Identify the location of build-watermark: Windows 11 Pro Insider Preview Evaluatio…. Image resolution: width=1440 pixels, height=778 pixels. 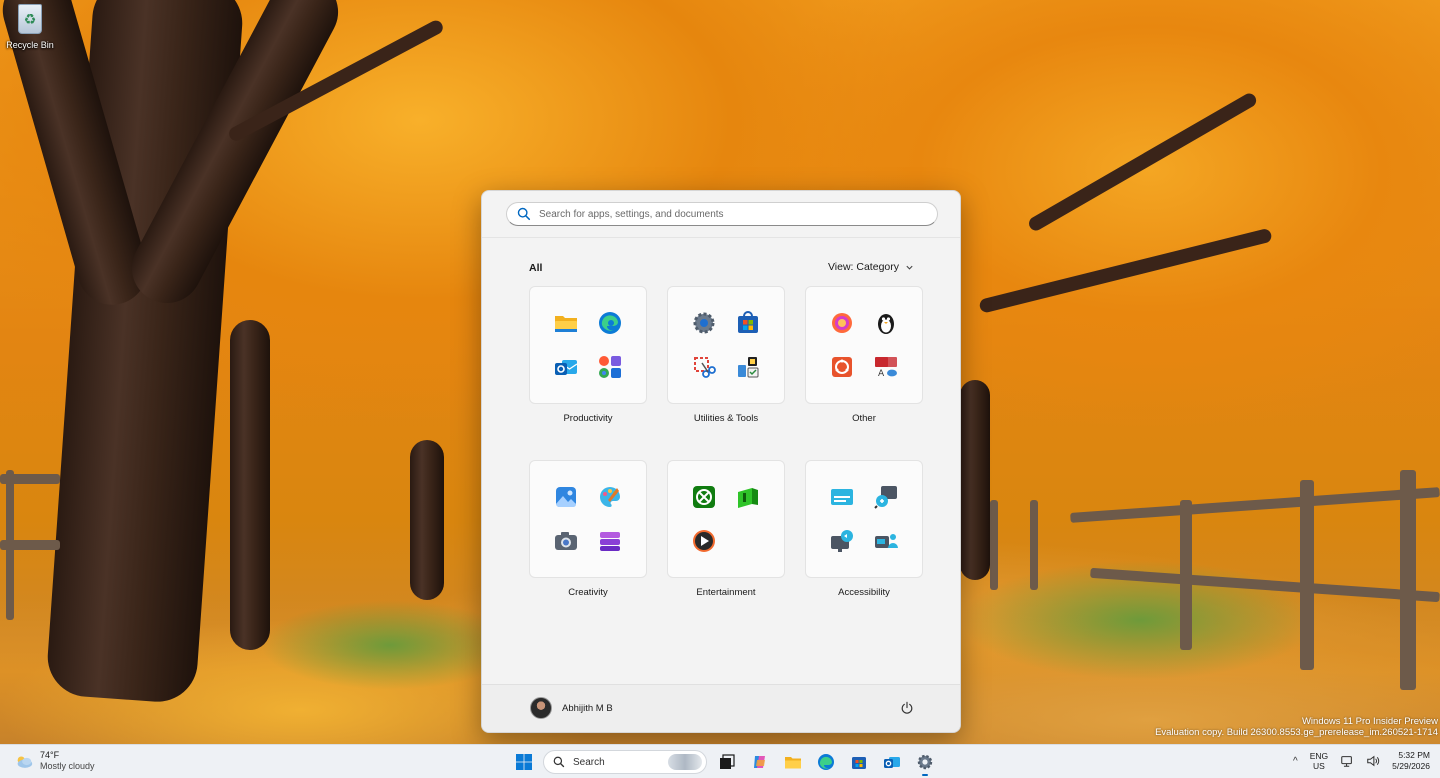
(1296, 727).